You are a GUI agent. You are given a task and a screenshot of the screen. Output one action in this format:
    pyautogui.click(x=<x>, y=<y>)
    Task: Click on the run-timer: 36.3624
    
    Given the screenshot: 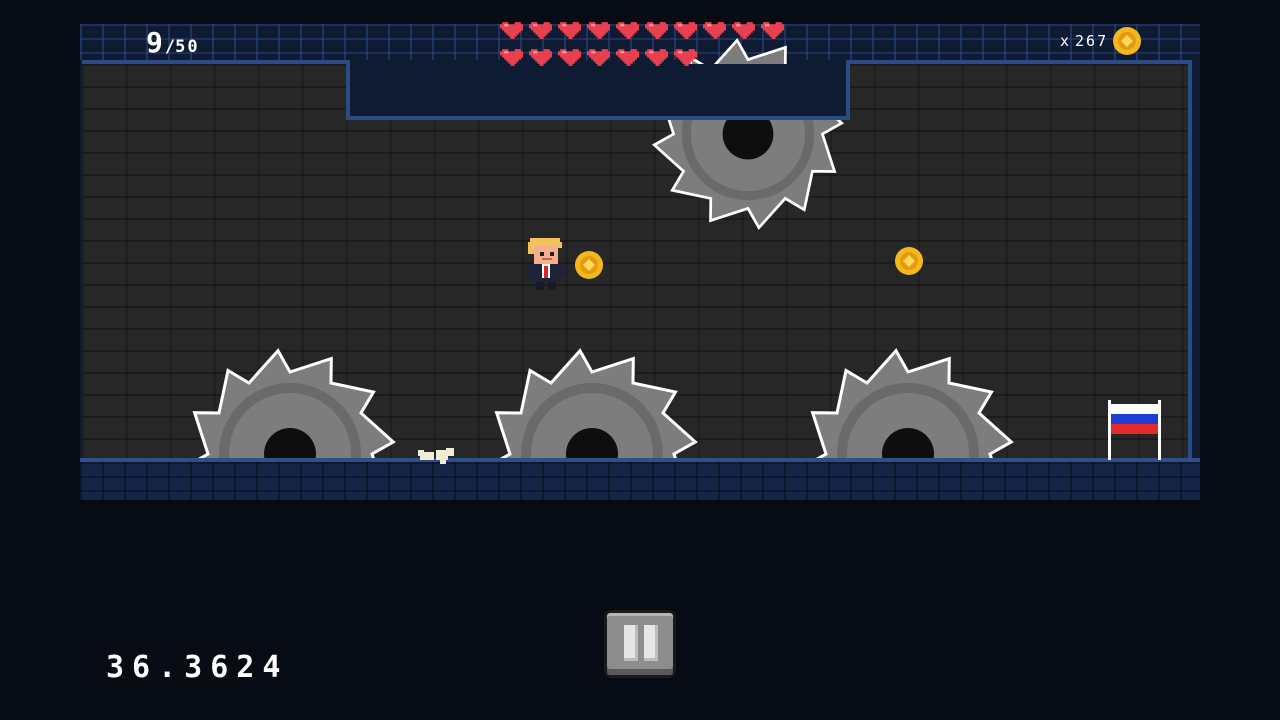 What is the action you would take?
    pyautogui.click(x=197, y=667)
    